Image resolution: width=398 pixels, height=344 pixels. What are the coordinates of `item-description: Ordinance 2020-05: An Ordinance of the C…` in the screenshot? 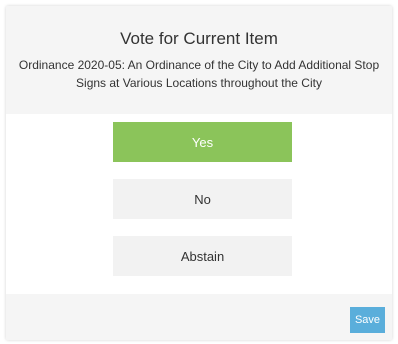 It's located at (199, 74).